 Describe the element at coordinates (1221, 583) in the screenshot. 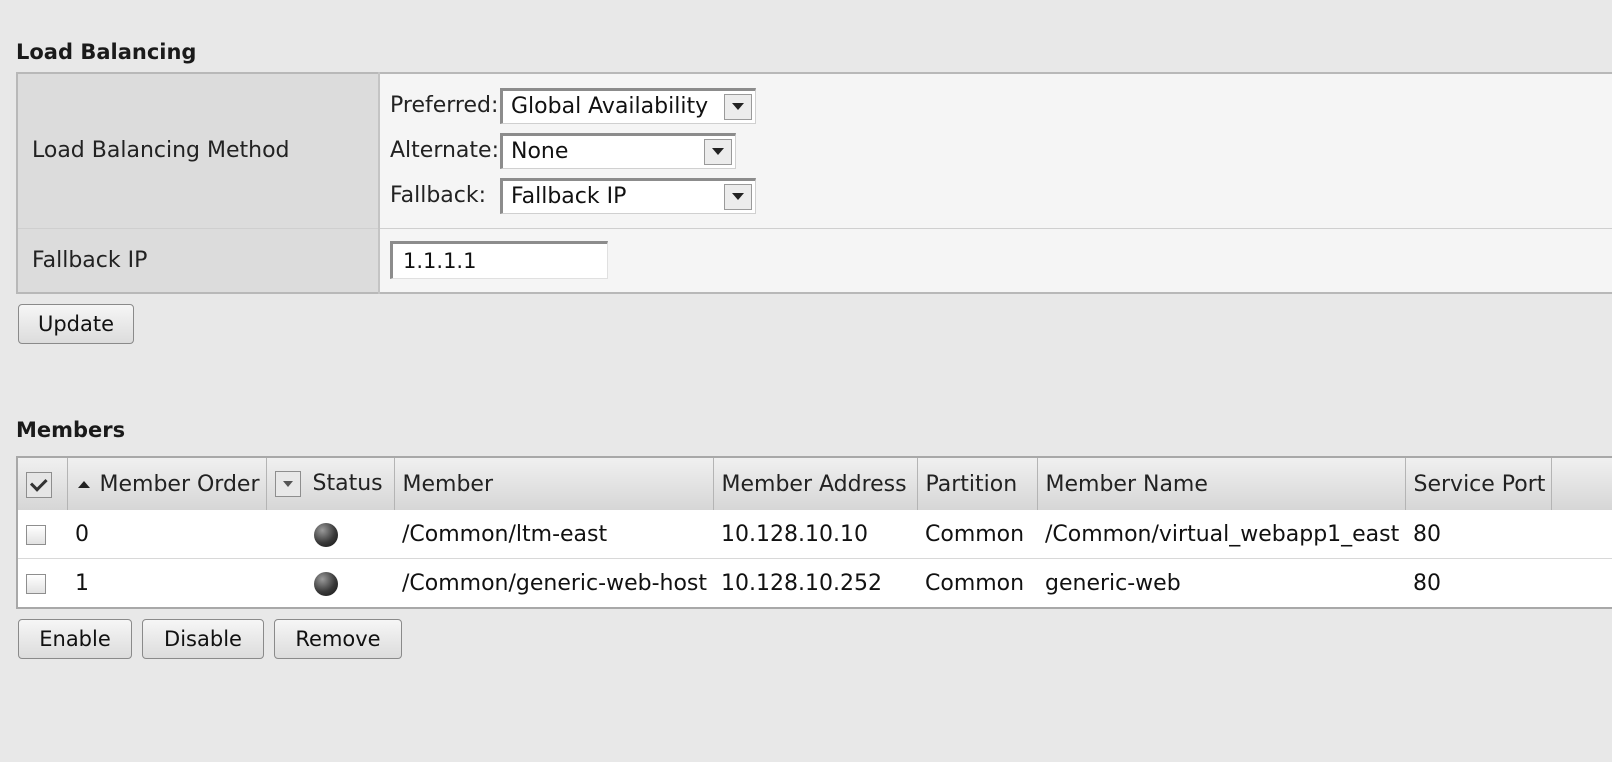

I see `member-name-cell: generic-web` at that location.